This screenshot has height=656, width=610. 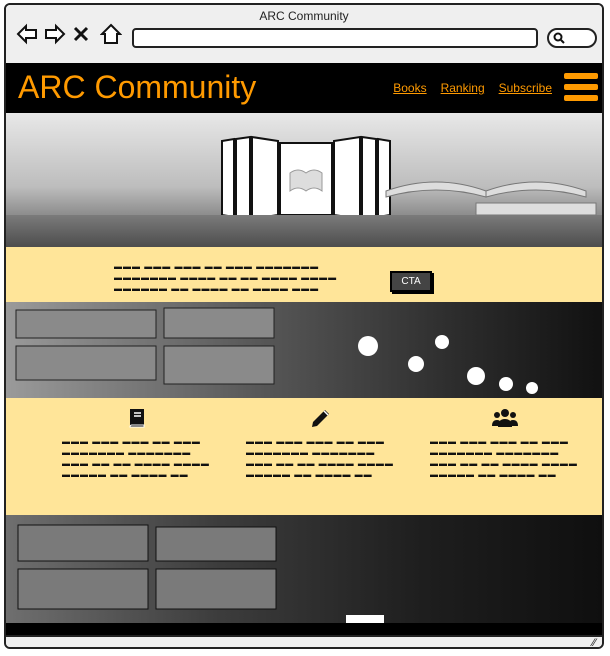 I want to click on nav-link-ranking: Ranking, so click(x=463, y=88).